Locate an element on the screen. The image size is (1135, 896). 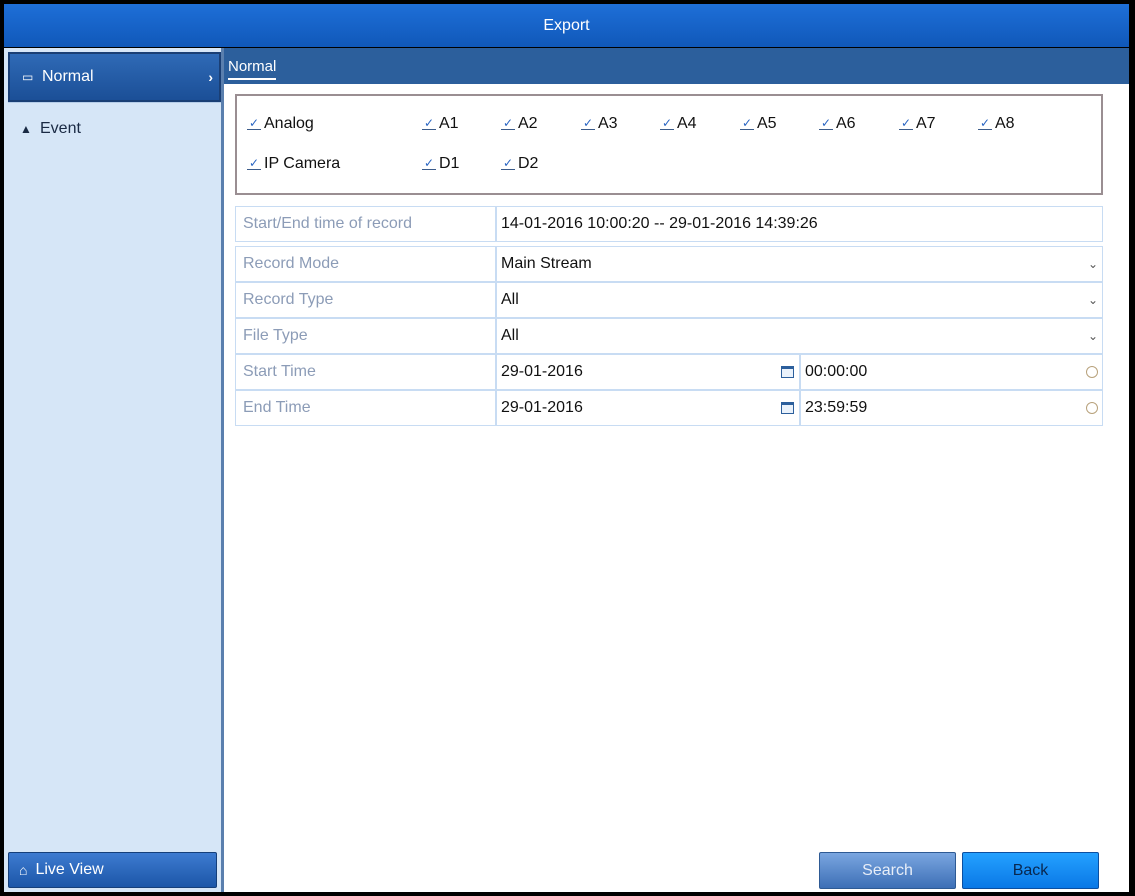
pin-icon: ▲ is located at coordinates (26, 129).